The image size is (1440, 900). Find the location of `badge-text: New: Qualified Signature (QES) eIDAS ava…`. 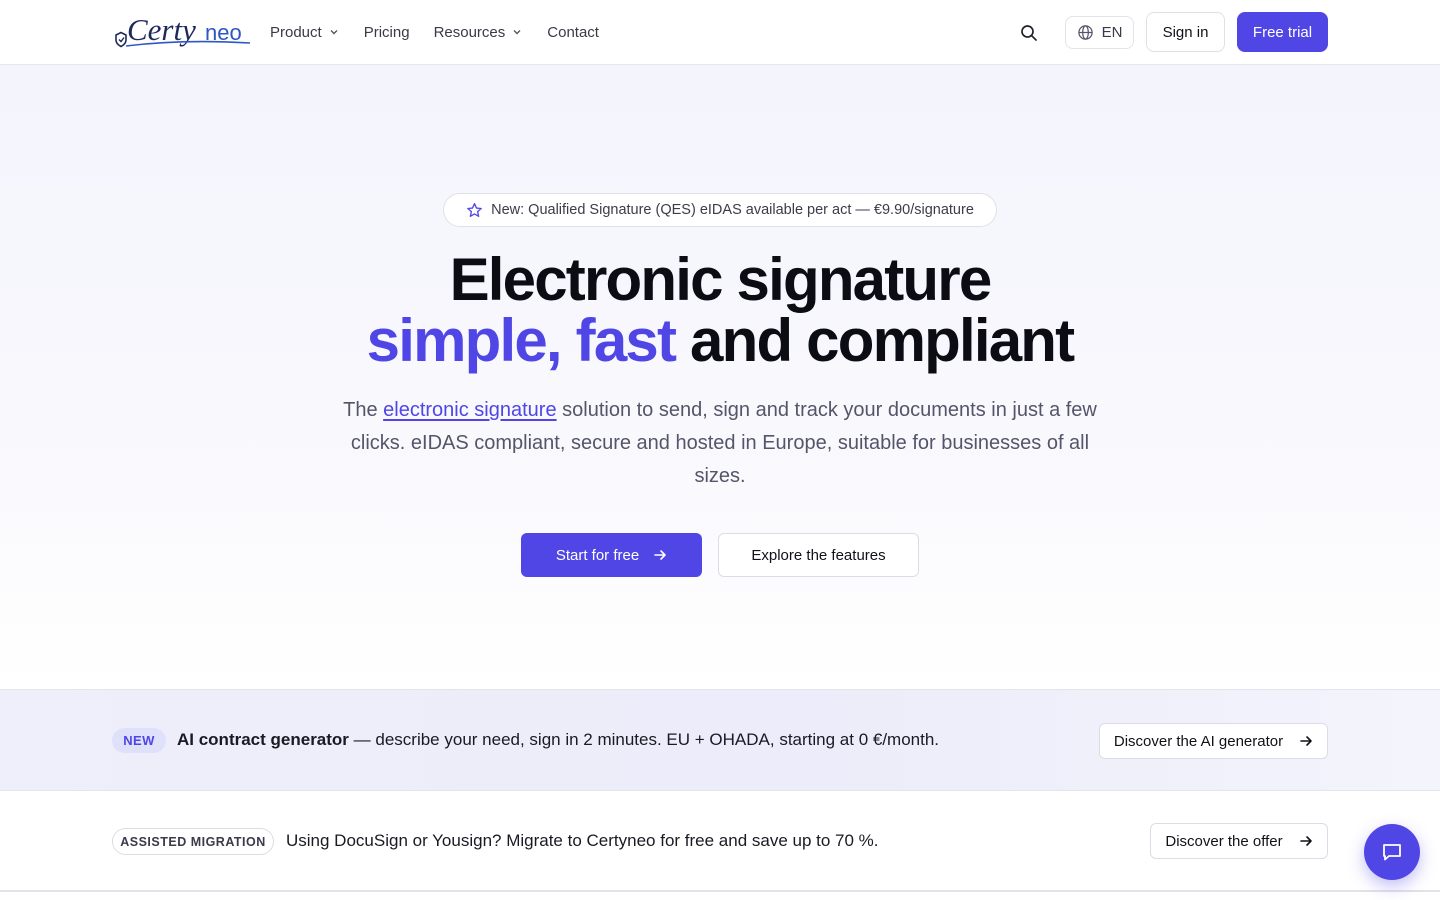

badge-text: New: Qualified Signature (QES) eIDAS ava… is located at coordinates (732, 210).